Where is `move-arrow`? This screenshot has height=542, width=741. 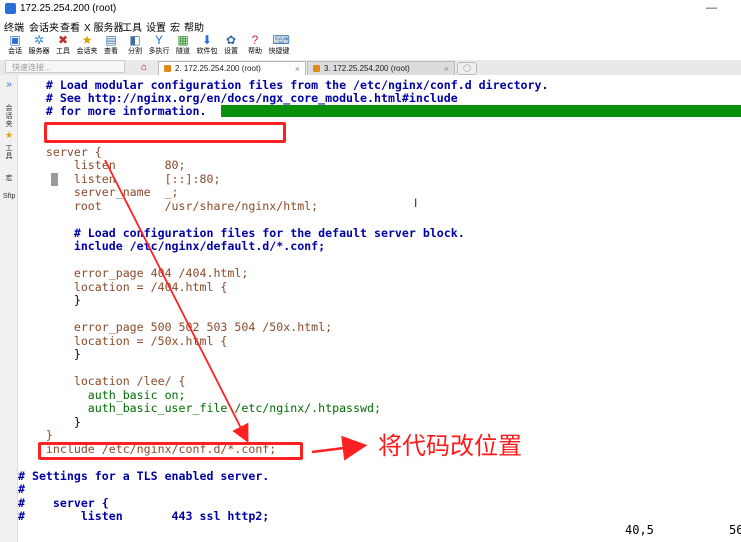 move-arrow is located at coordinates (176, 301).